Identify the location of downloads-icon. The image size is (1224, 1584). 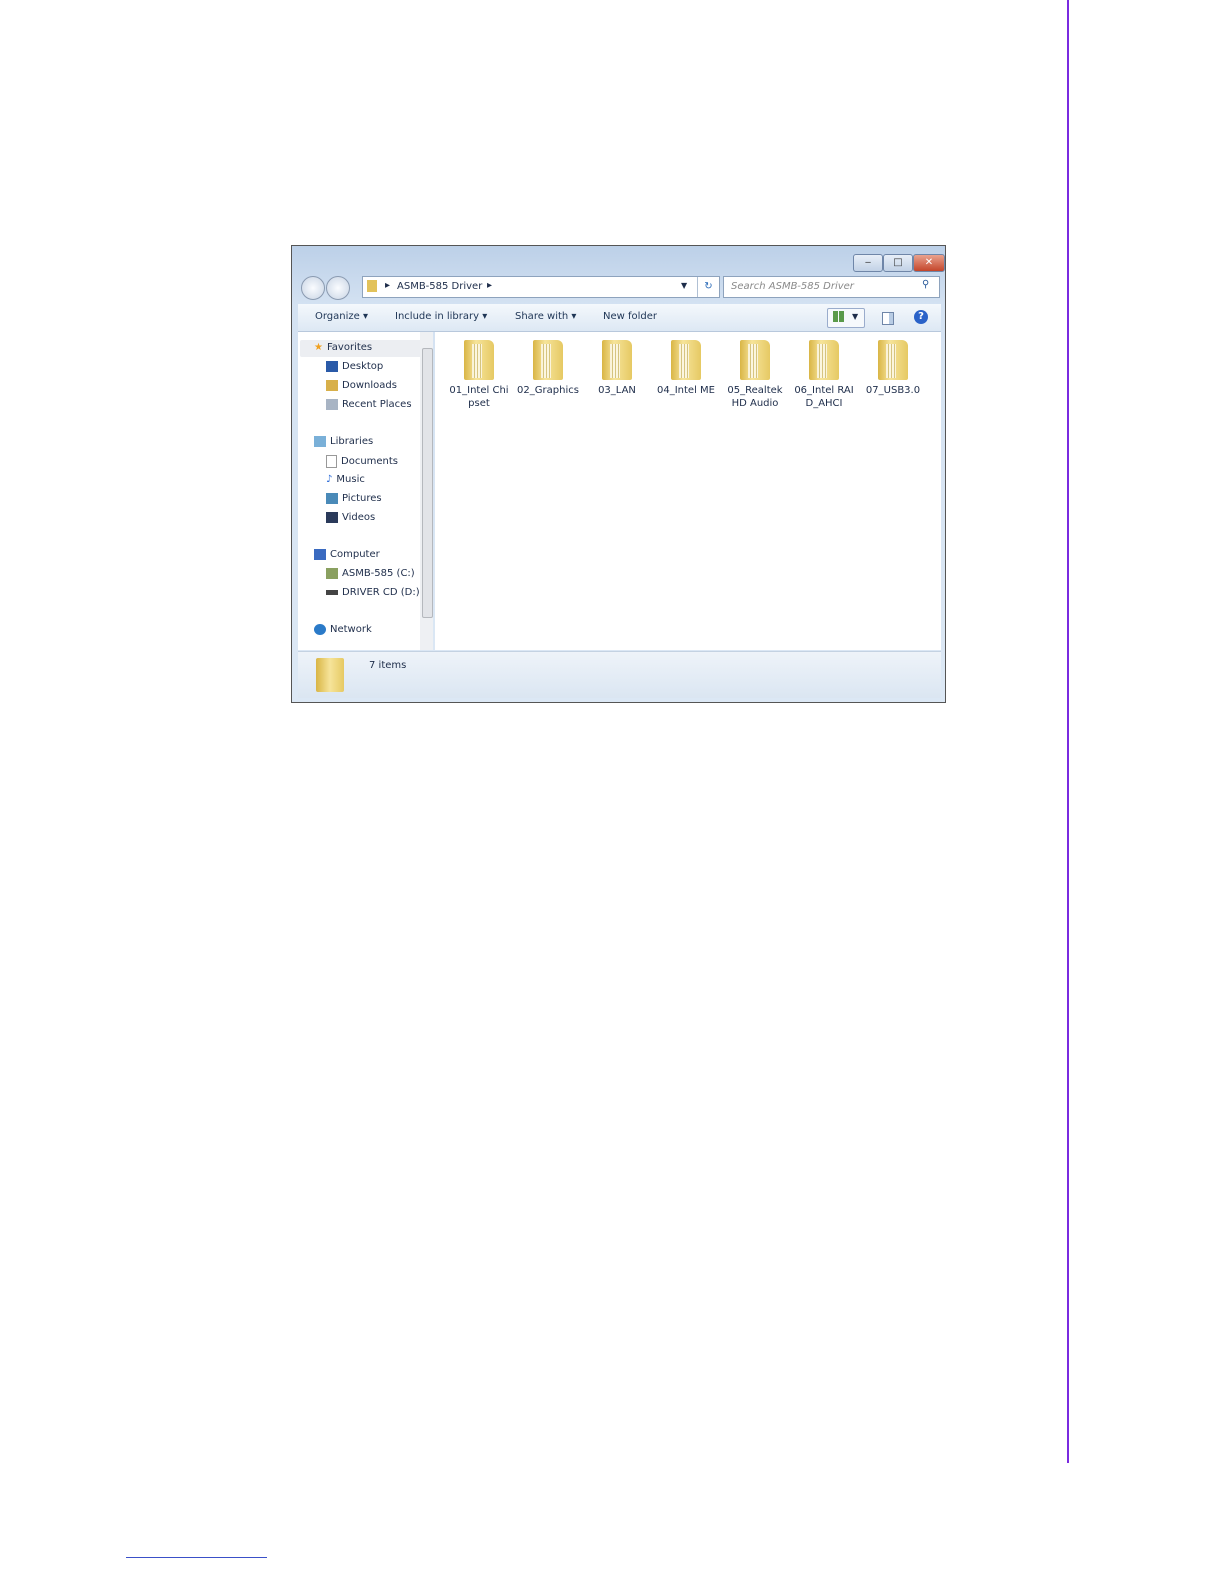
(332, 385).